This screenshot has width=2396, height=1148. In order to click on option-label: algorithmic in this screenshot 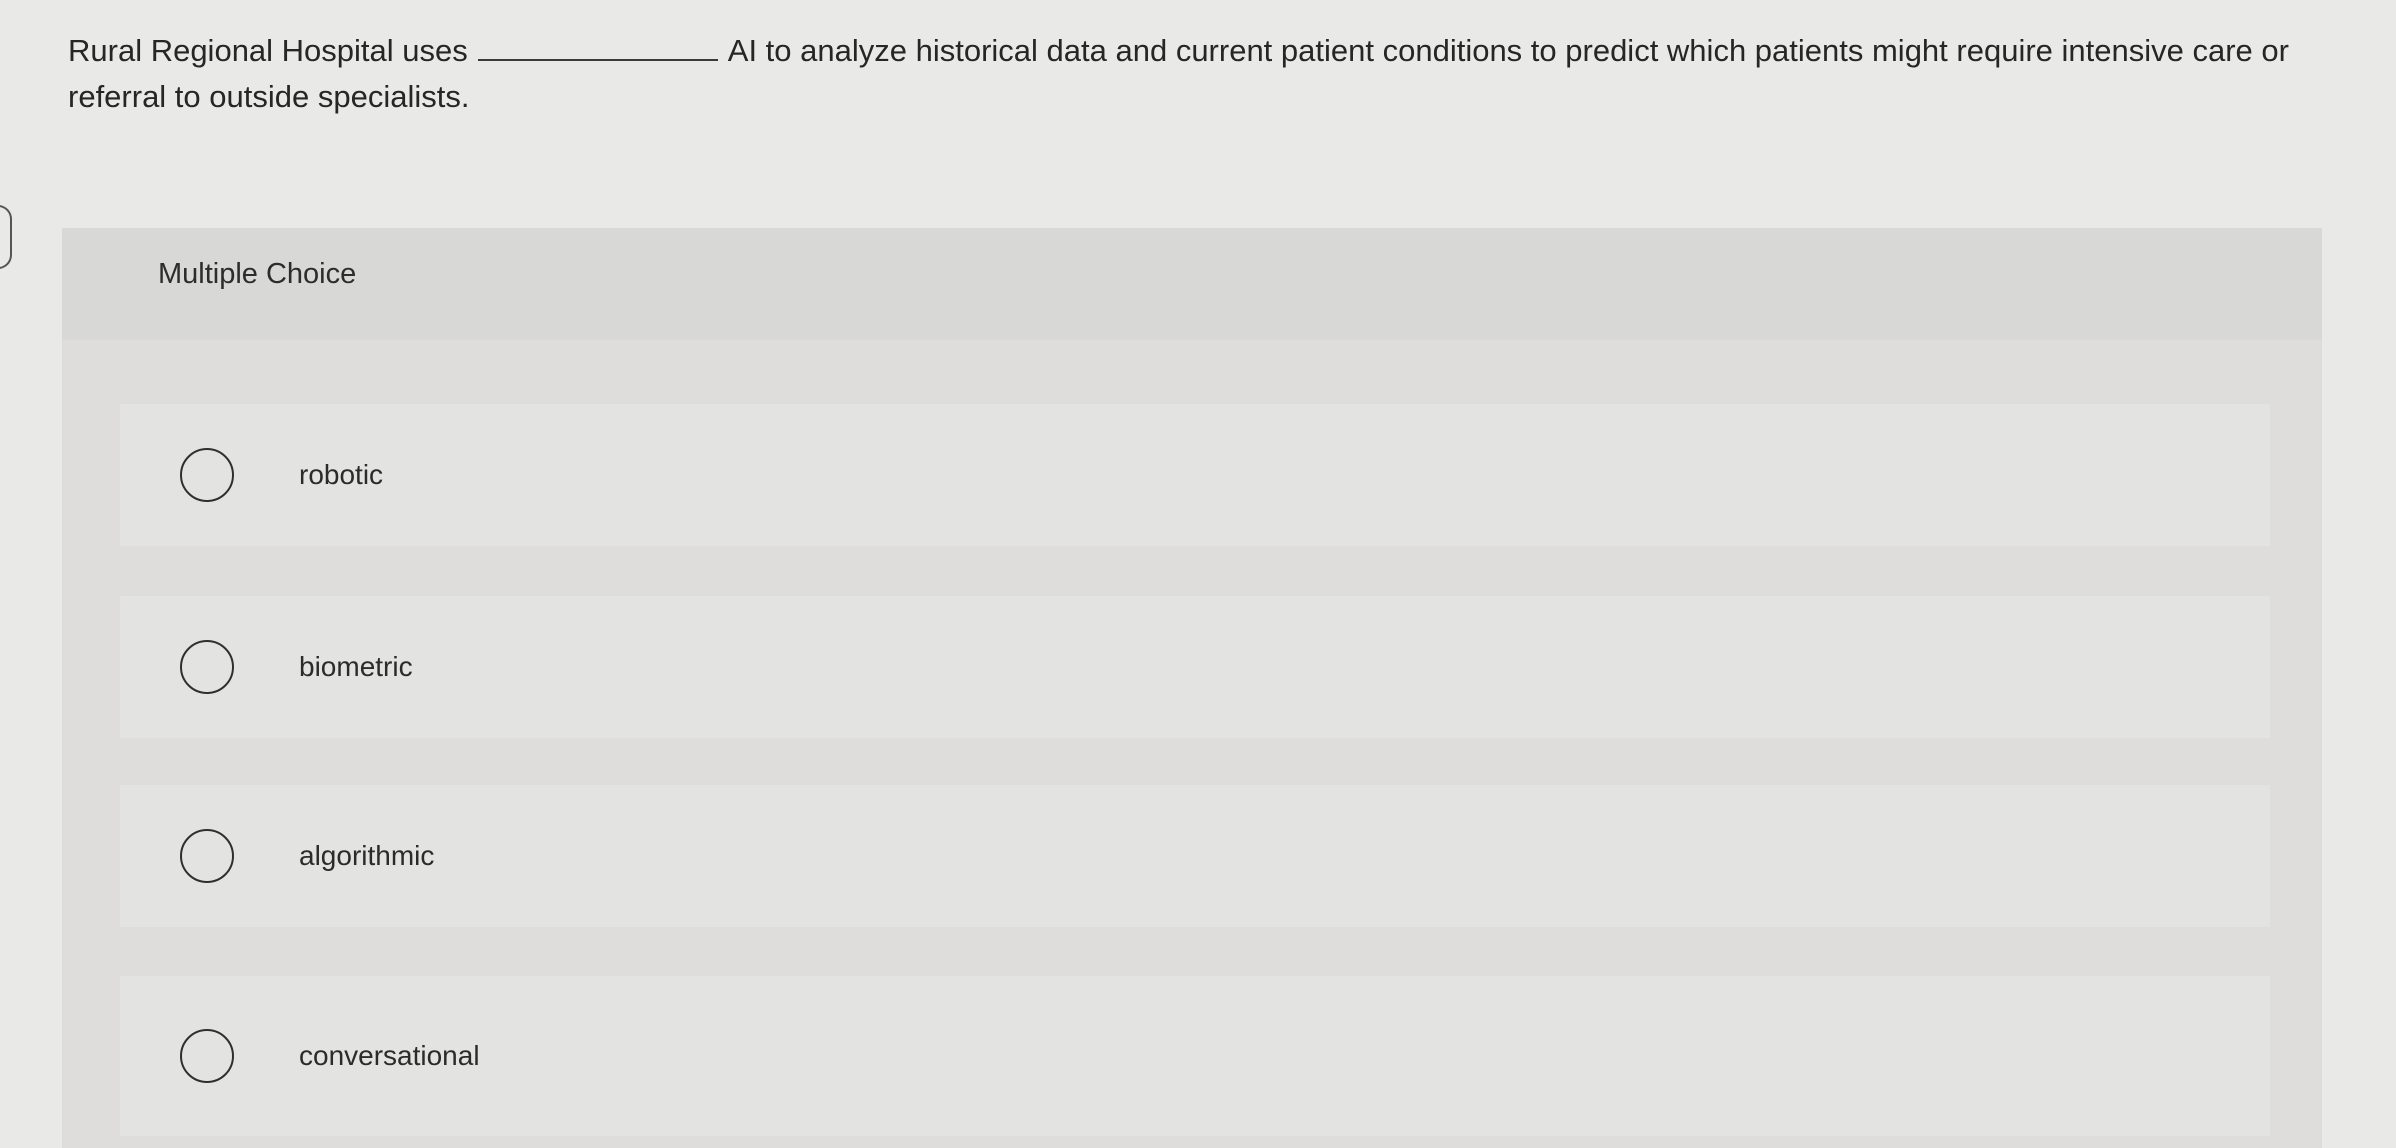, I will do `click(367, 855)`.